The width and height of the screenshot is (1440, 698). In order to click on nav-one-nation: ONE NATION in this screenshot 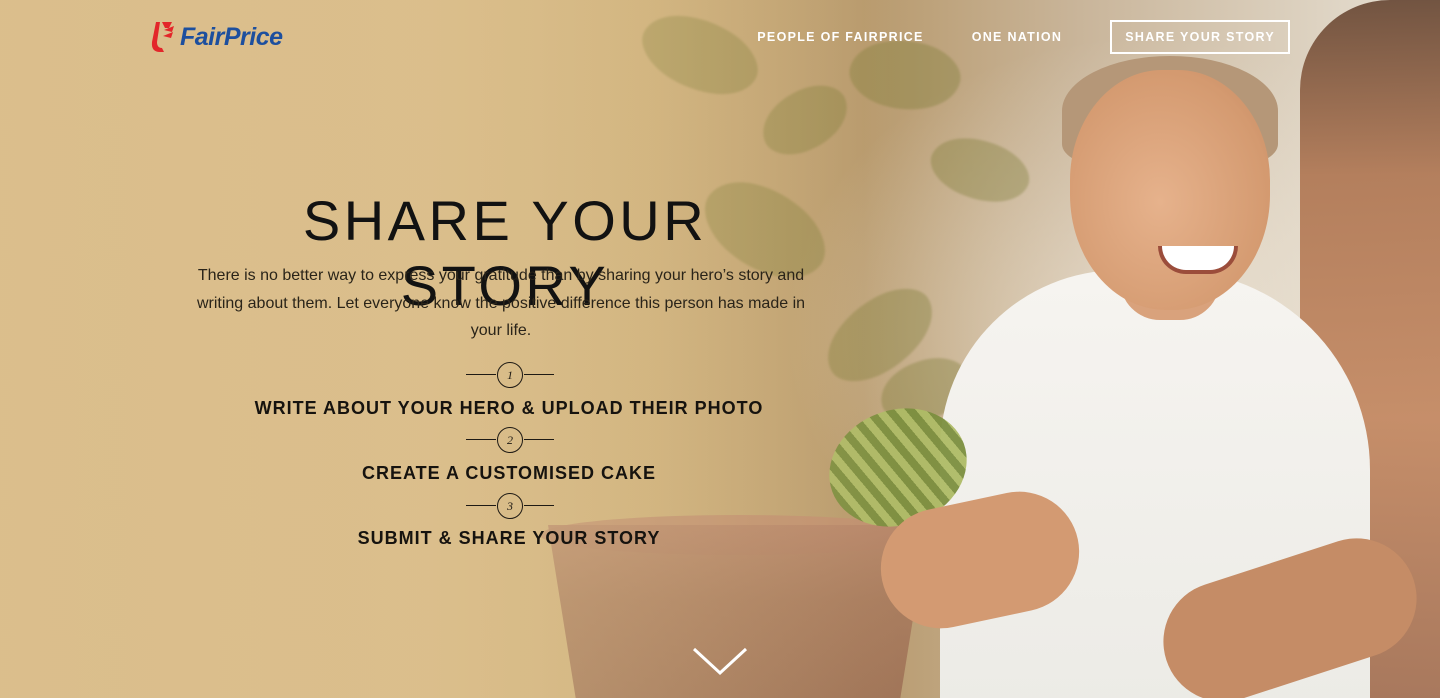, I will do `click(1017, 37)`.